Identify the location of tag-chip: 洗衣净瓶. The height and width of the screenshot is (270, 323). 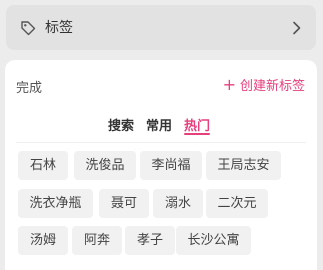
(55, 203).